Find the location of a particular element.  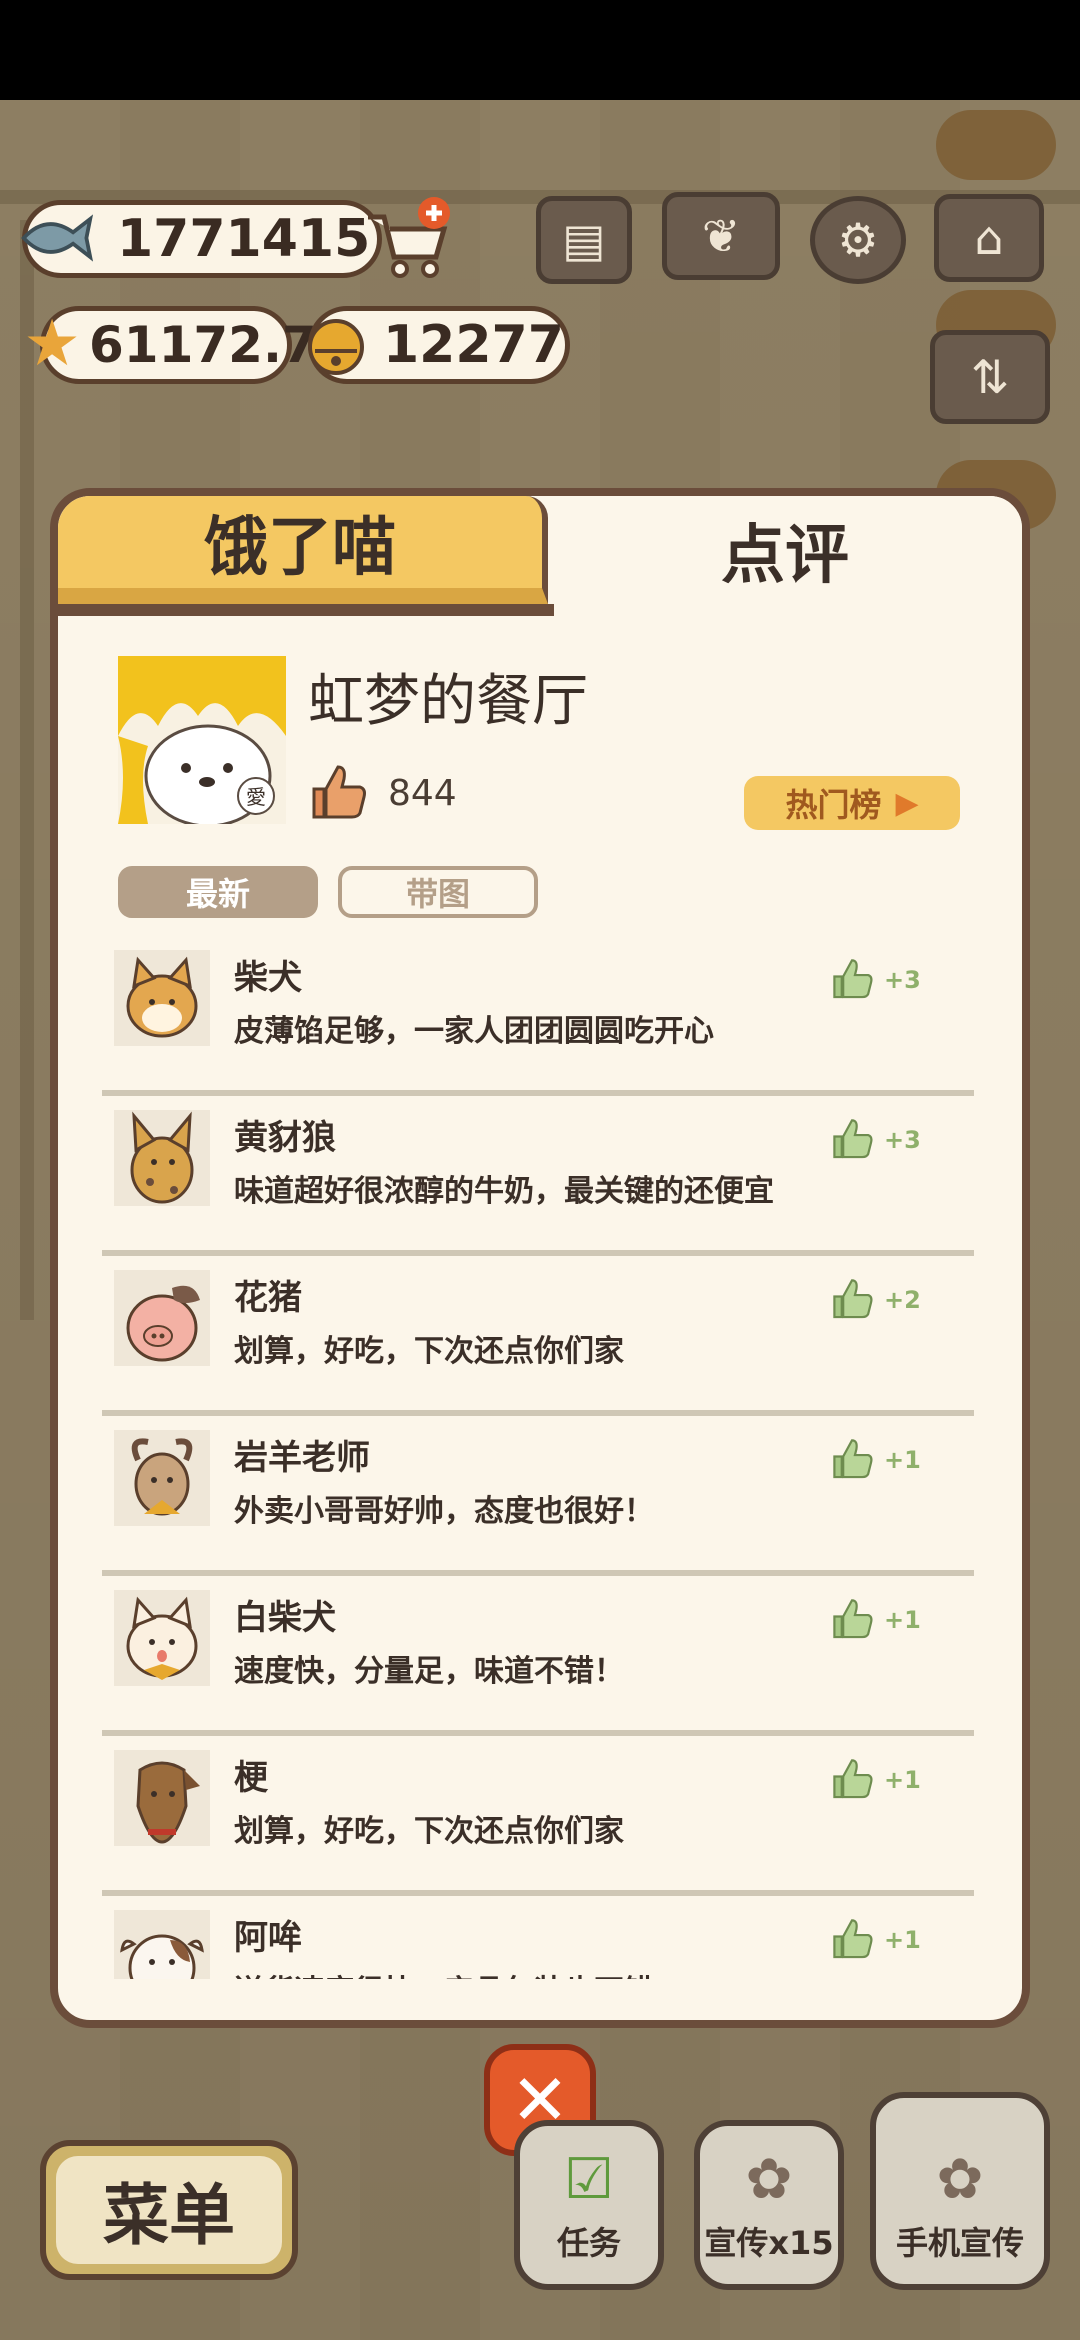

tab-eleme-label: 饿了喵 is located at coordinates (300, 548).